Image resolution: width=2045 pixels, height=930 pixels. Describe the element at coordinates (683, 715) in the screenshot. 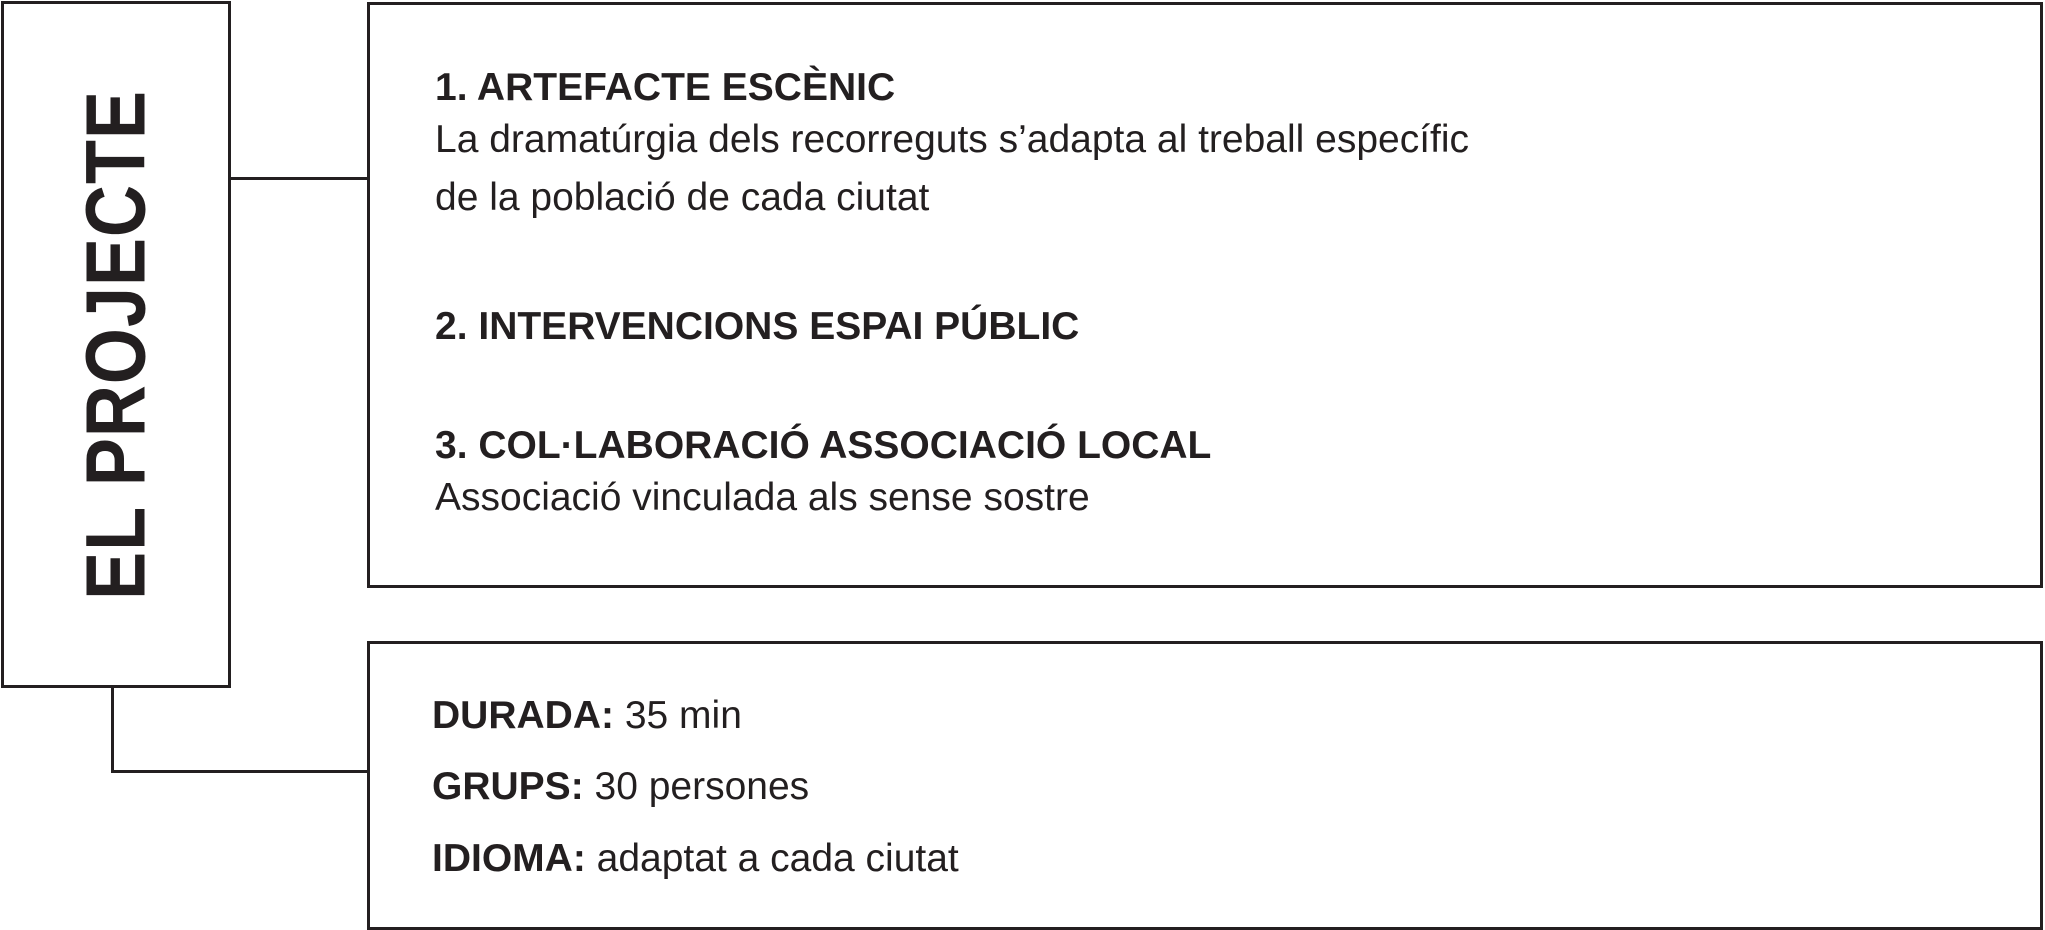

I see `detail-value: 35 min` at that location.